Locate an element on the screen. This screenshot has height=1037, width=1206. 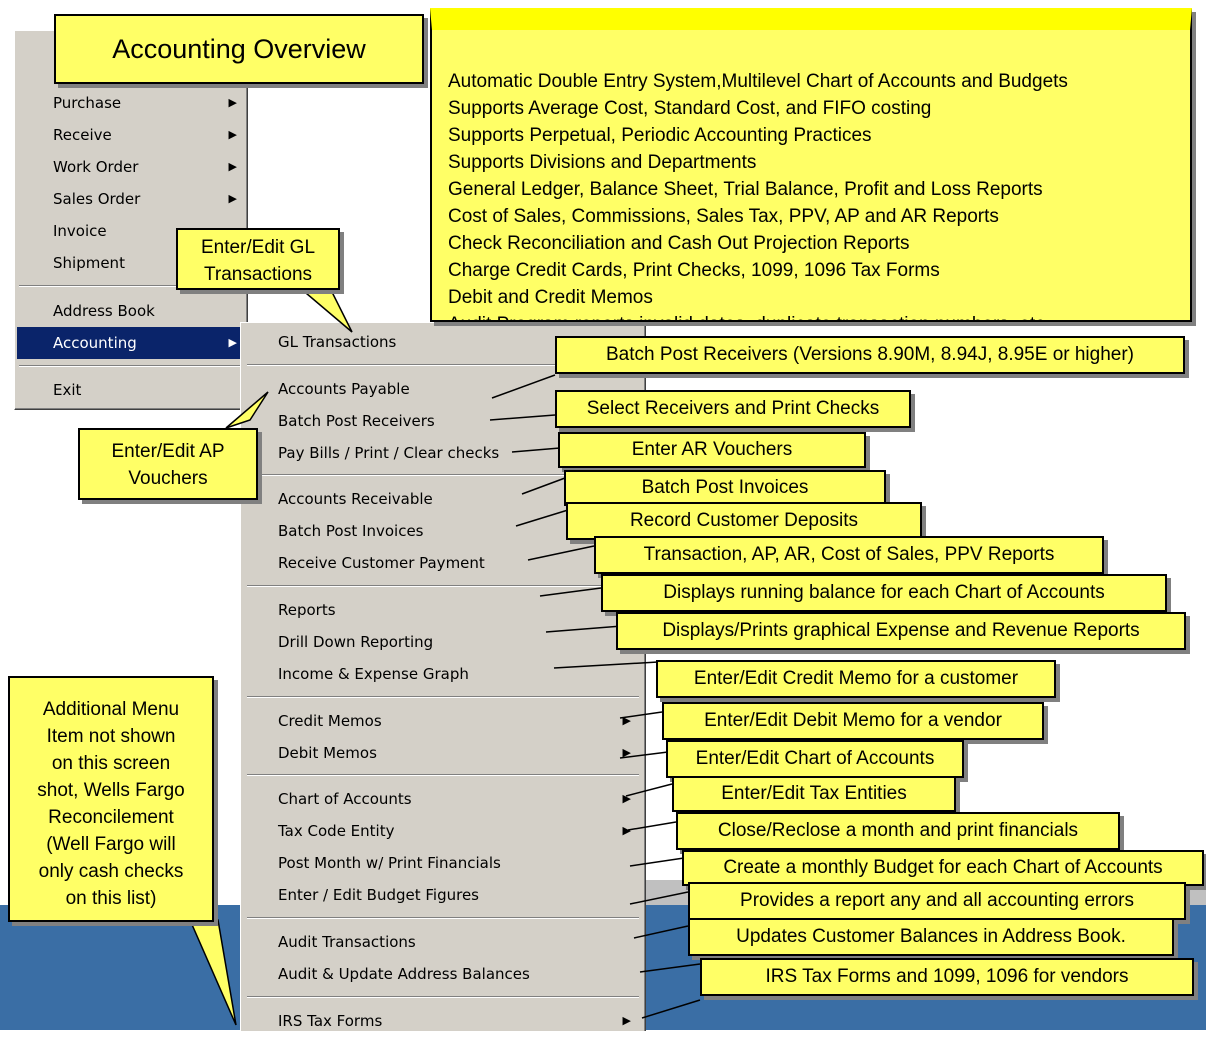
callout-line: (Well Fargo will is located at coordinates (111, 844).